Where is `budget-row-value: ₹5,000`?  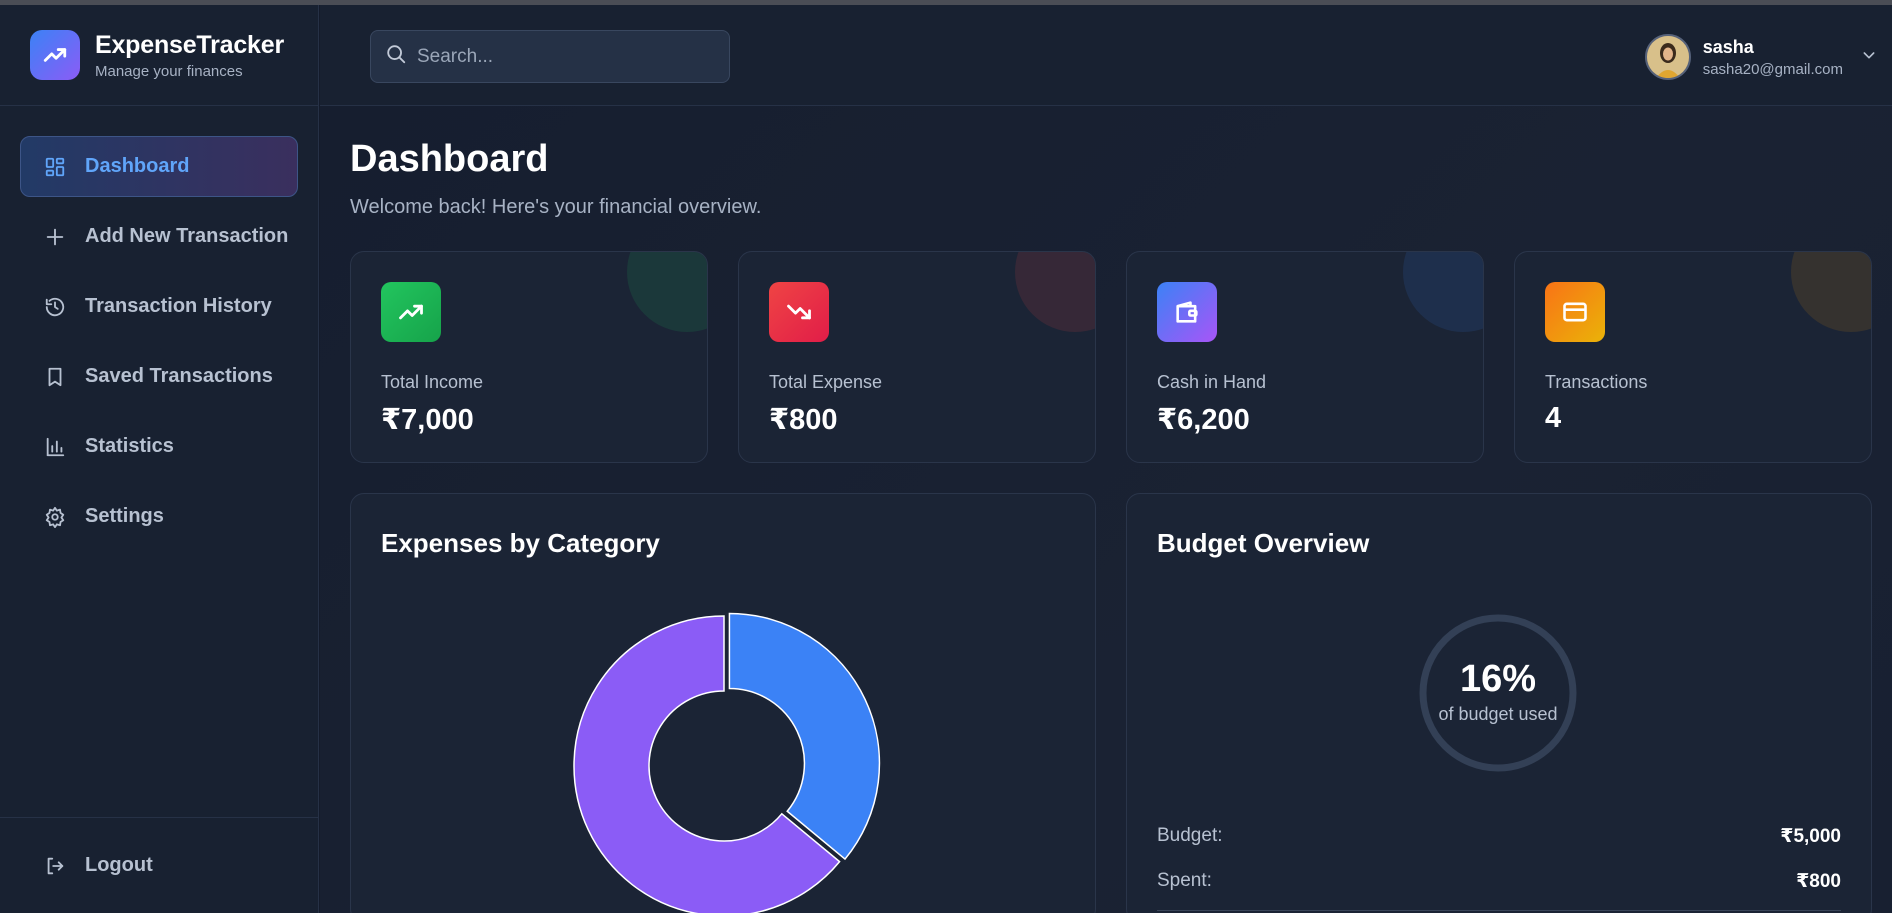 budget-row-value: ₹5,000 is located at coordinates (1810, 836).